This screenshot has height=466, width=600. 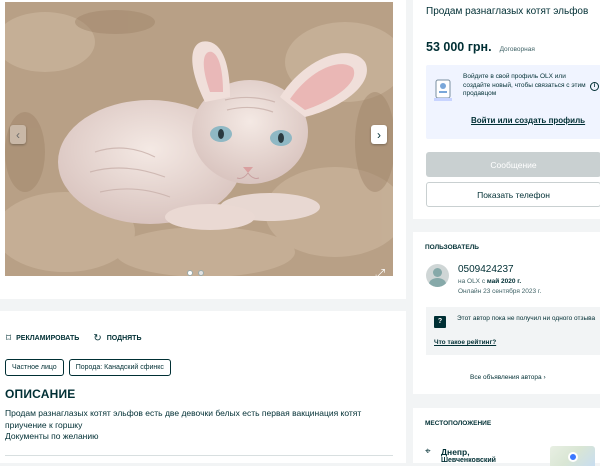 What do you see at coordinates (124, 338) in the screenshot?
I see `raise-label: ПОДНЯТЬ` at bounding box center [124, 338].